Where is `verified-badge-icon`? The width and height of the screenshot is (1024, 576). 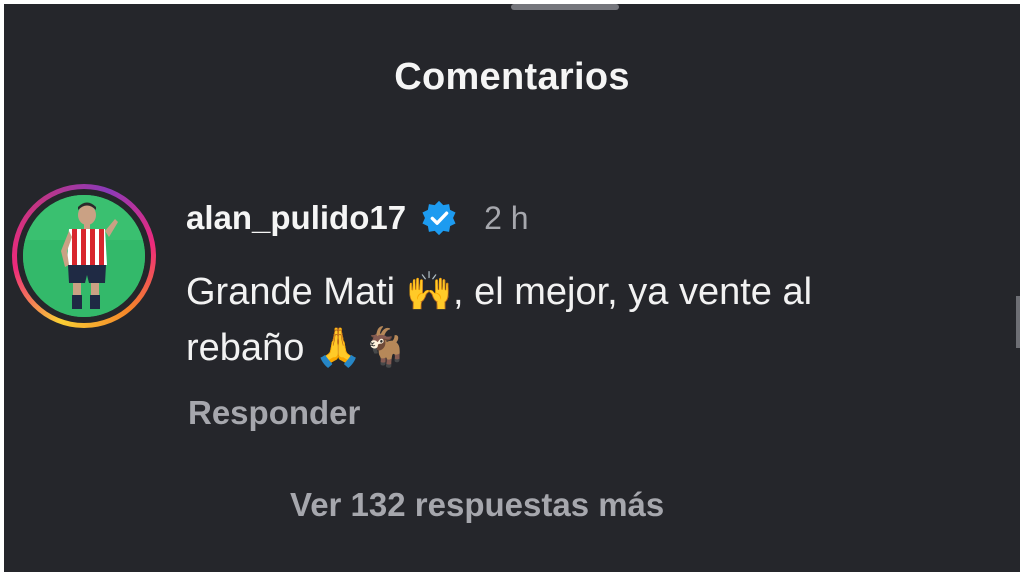
verified-badge-icon is located at coordinates (439, 218).